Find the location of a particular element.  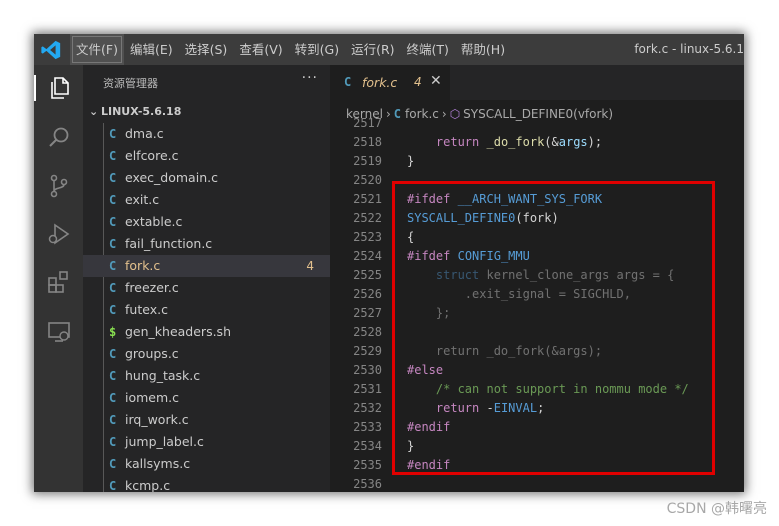

line-number: 2521 is located at coordinates (367, 199).